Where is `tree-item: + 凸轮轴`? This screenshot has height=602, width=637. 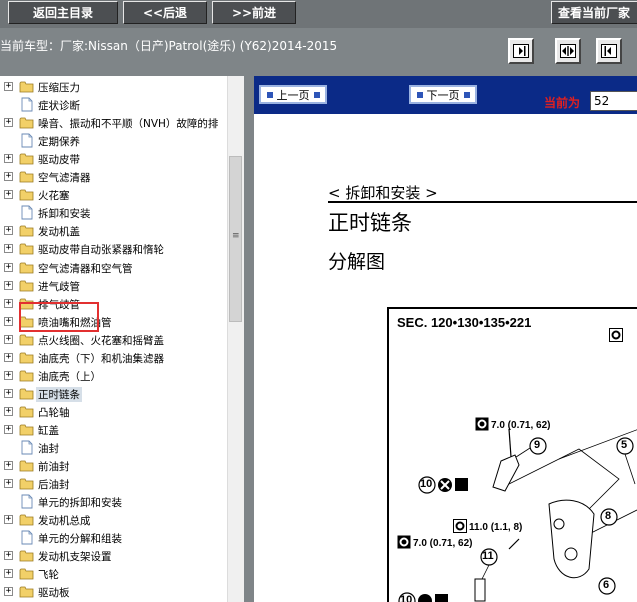
tree-item: + 凸轮轴 is located at coordinates (113, 412).